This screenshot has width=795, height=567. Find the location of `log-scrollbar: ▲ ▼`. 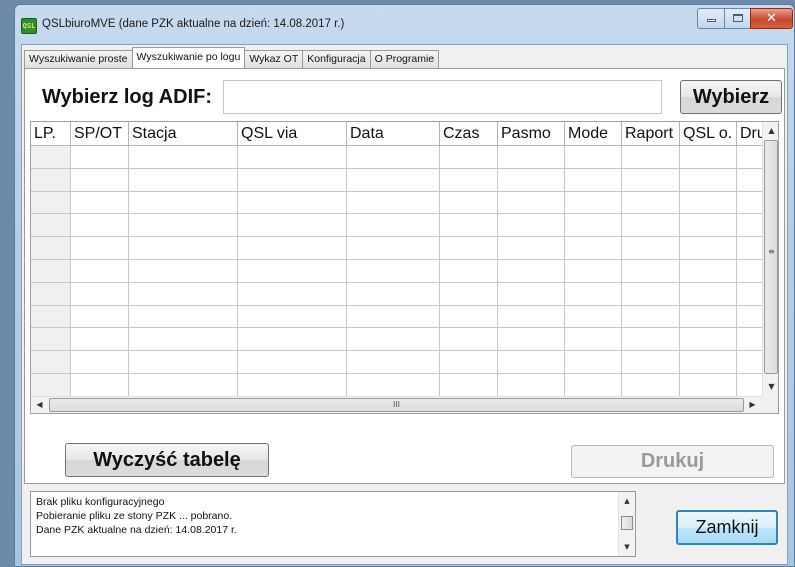

log-scrollbar: ▲ ▼ is located at coordinates (626, 524).